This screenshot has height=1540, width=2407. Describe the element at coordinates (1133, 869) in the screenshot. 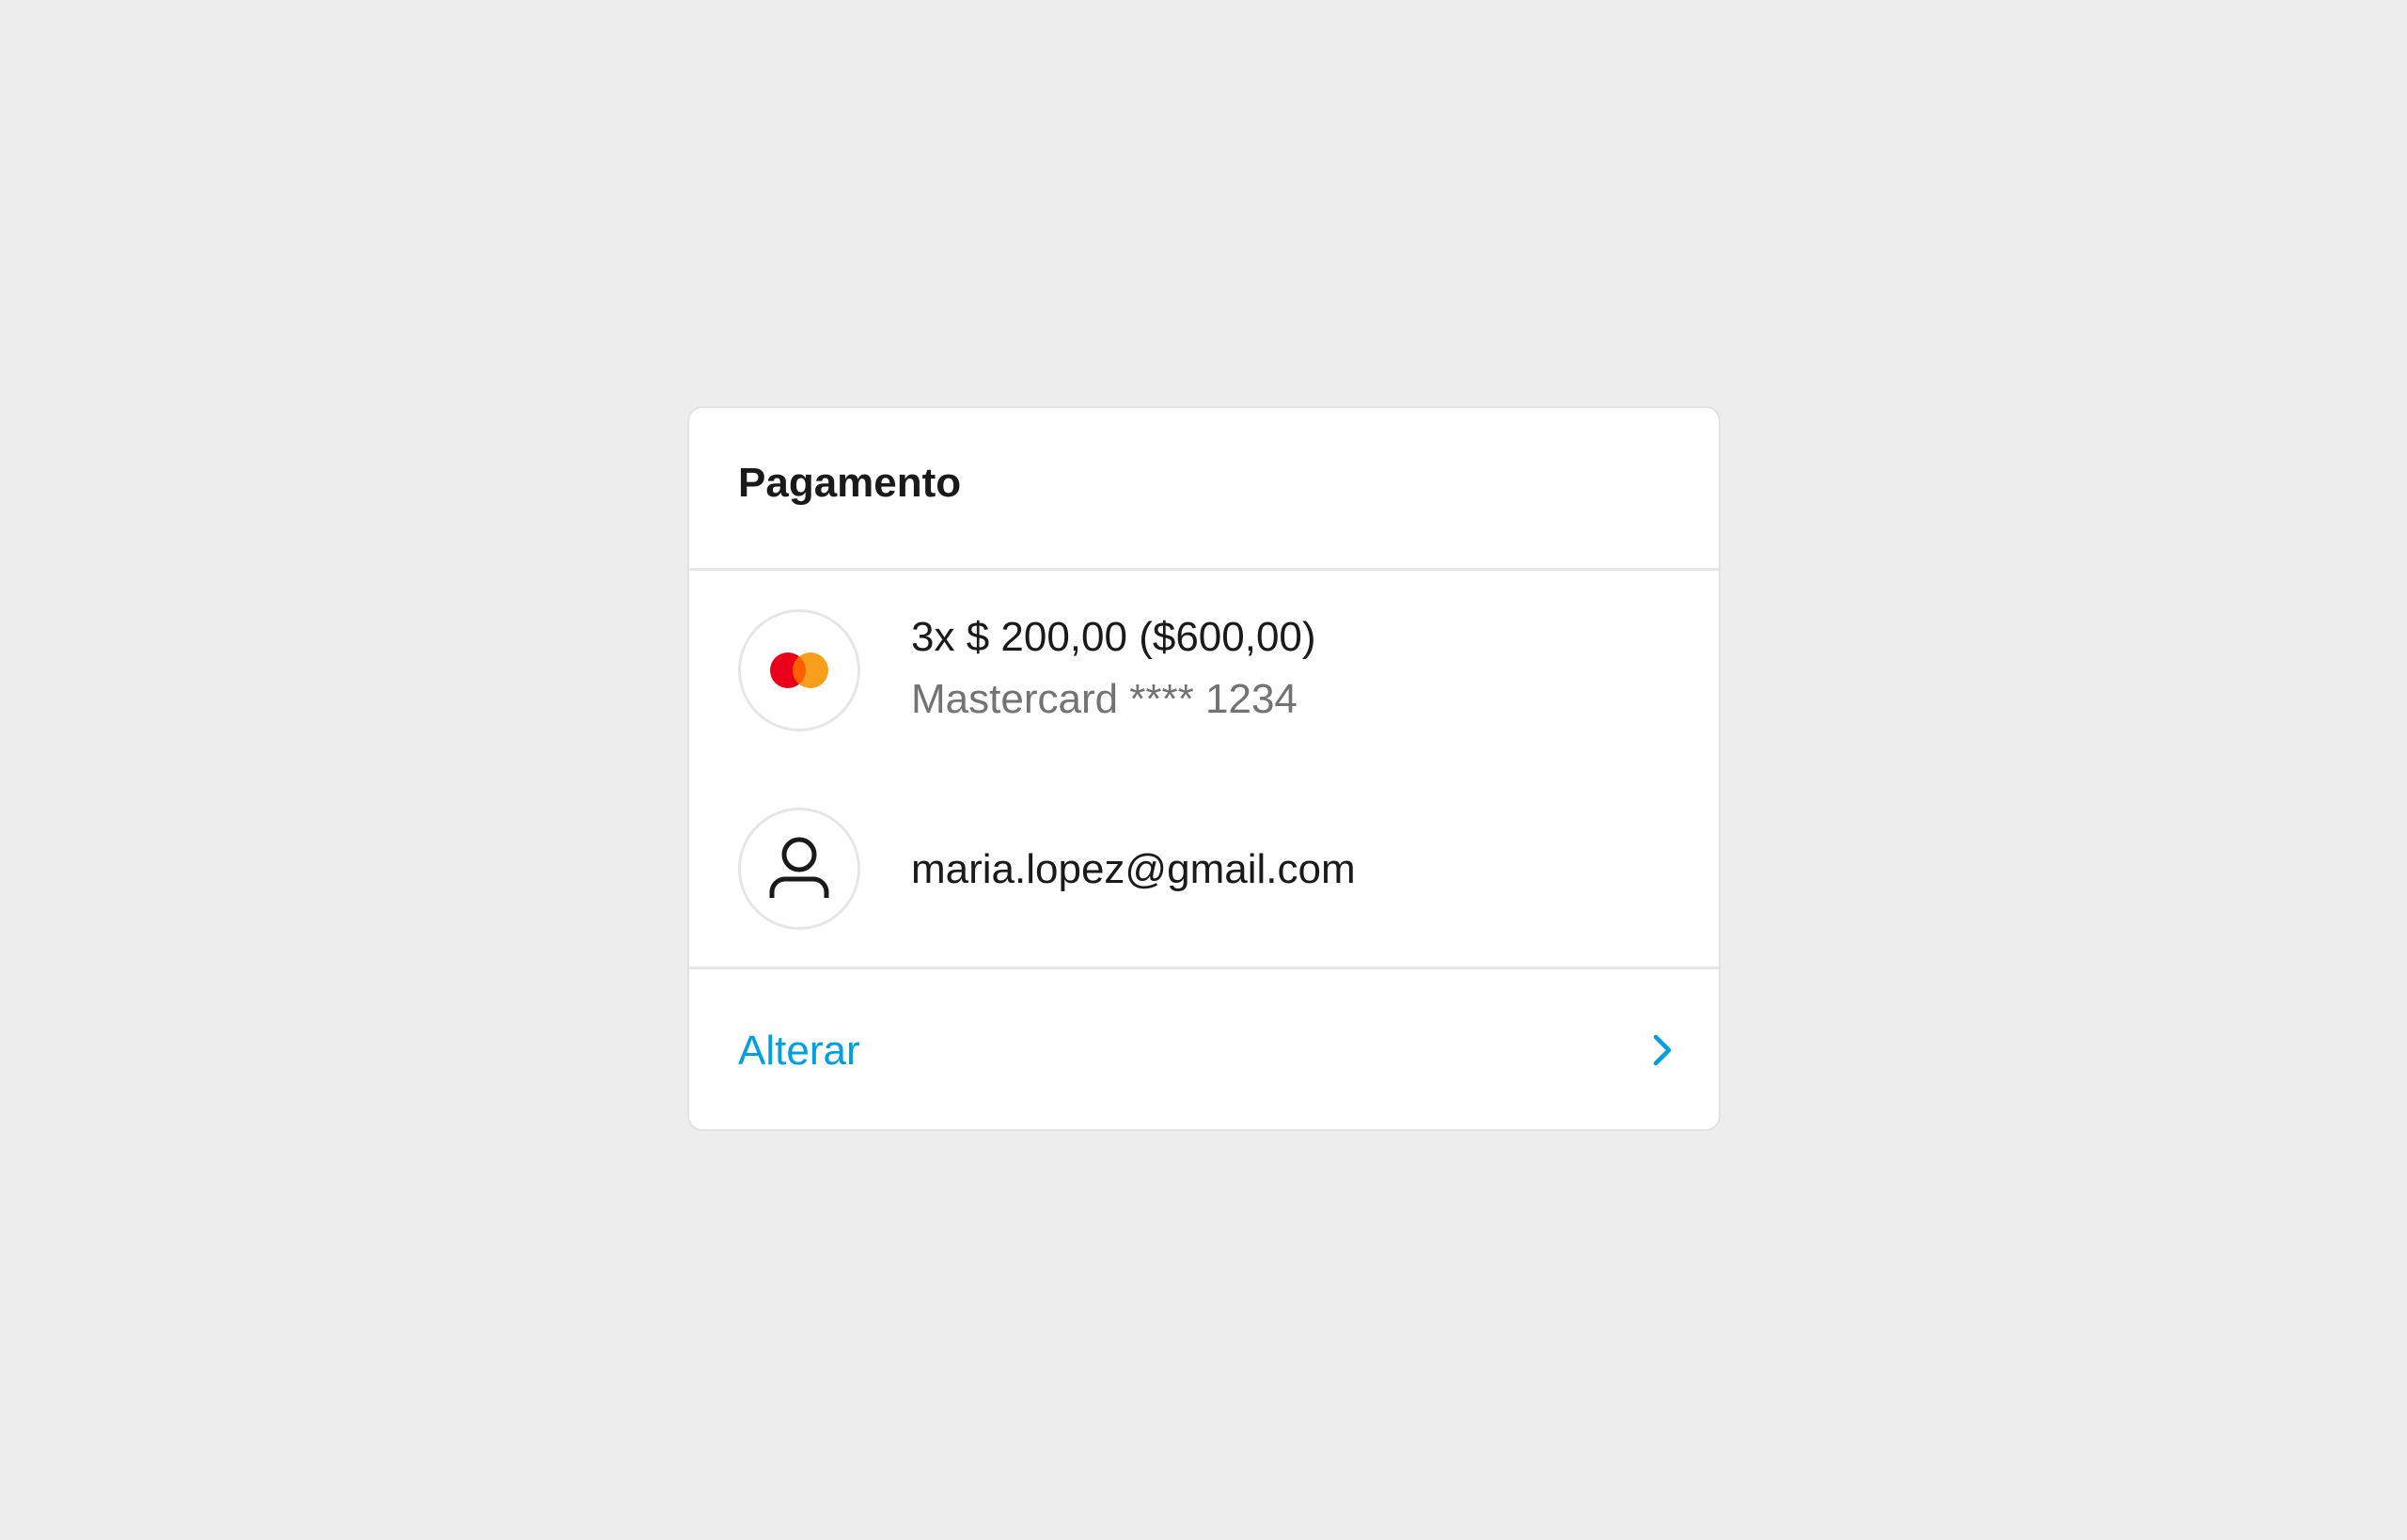

I see `account-email: maria.lopez@gmail.com` at that location.